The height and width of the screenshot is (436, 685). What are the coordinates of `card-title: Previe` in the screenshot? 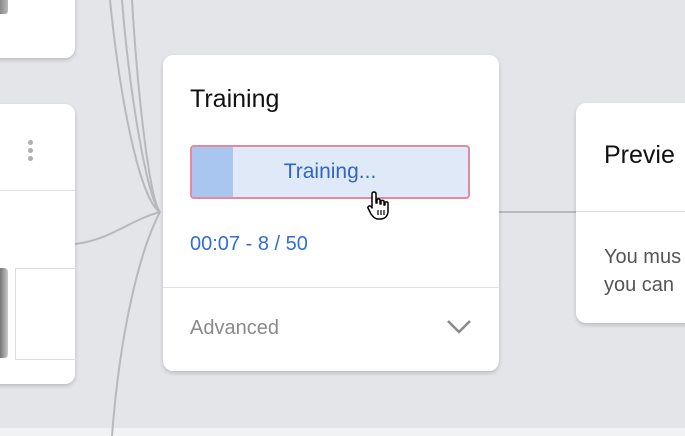 It's located at (639, 155).